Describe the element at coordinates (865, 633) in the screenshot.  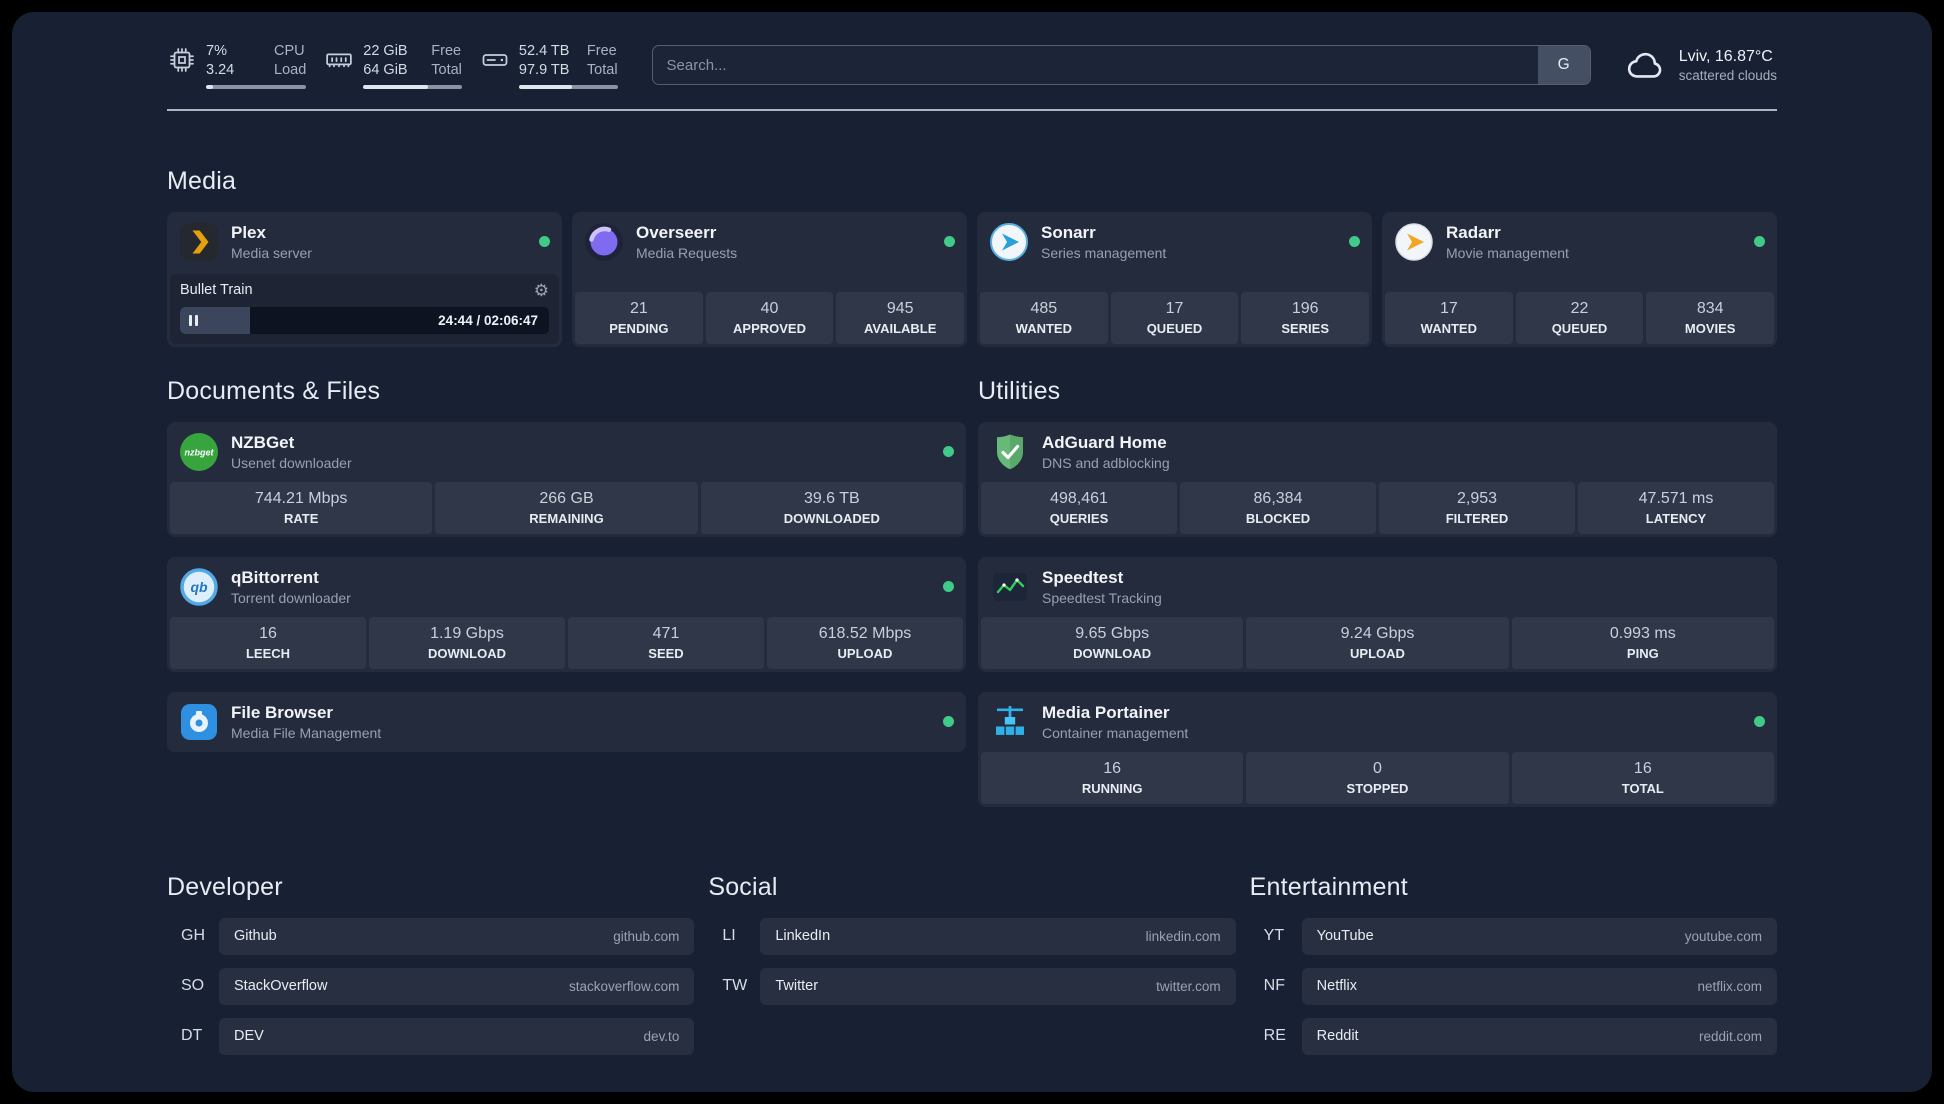
I see `stat-value: 618.52 Mbps` at that location.